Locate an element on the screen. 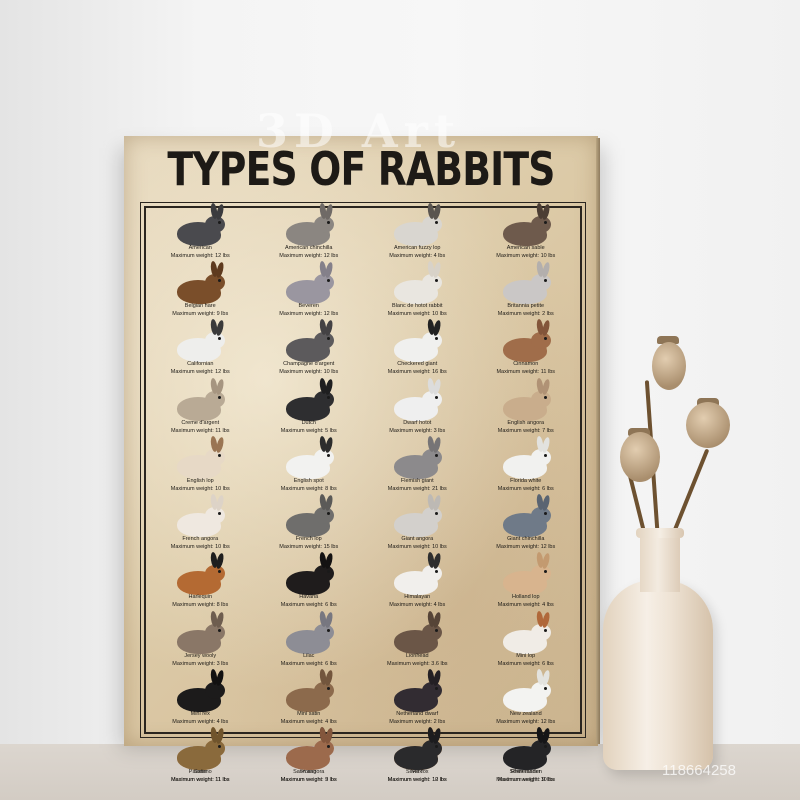 This screenshot has width=800, height=800. rabbit-card: English angora Maximum weight: 7 lbs is located at coordinates (526, 409).